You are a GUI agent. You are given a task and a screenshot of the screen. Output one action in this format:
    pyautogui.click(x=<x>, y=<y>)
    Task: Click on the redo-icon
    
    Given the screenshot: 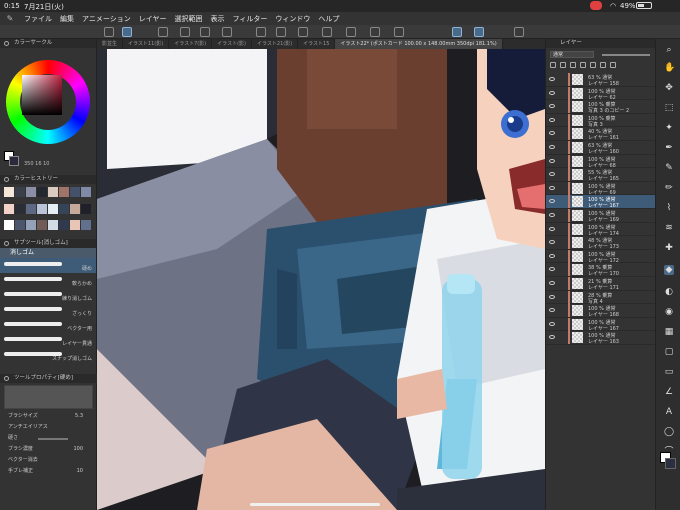 What is the action you would take?
    pyautogui.click(x=281, y=32)
    